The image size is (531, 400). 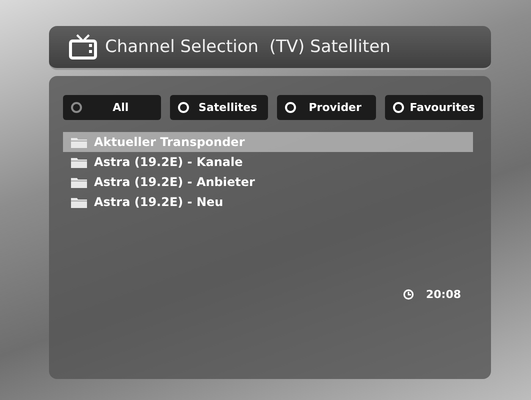 What do you see at coordinates (408, 294) in the screenshot?
I see `clock-icon` at bounding box center [408, 294].